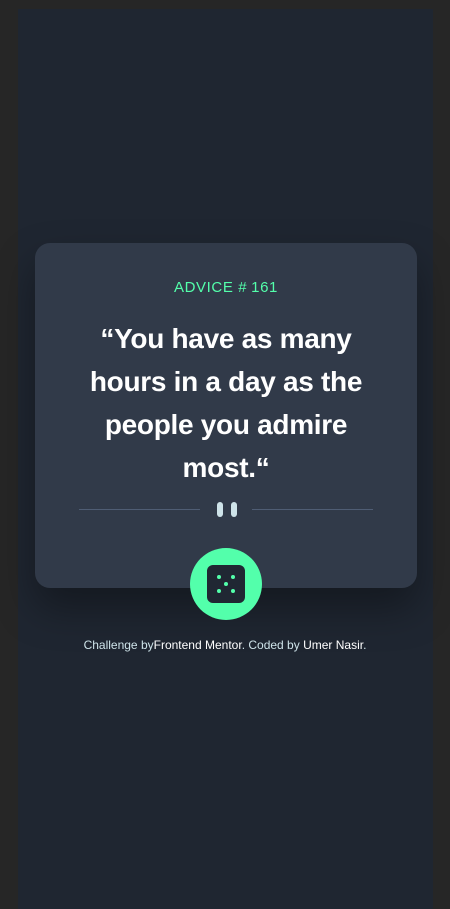 The width and height of the screenshot is (450, 909). Describe the element at coordinates (227, 509) in the screenshot. I see `pause-icon` at that location.